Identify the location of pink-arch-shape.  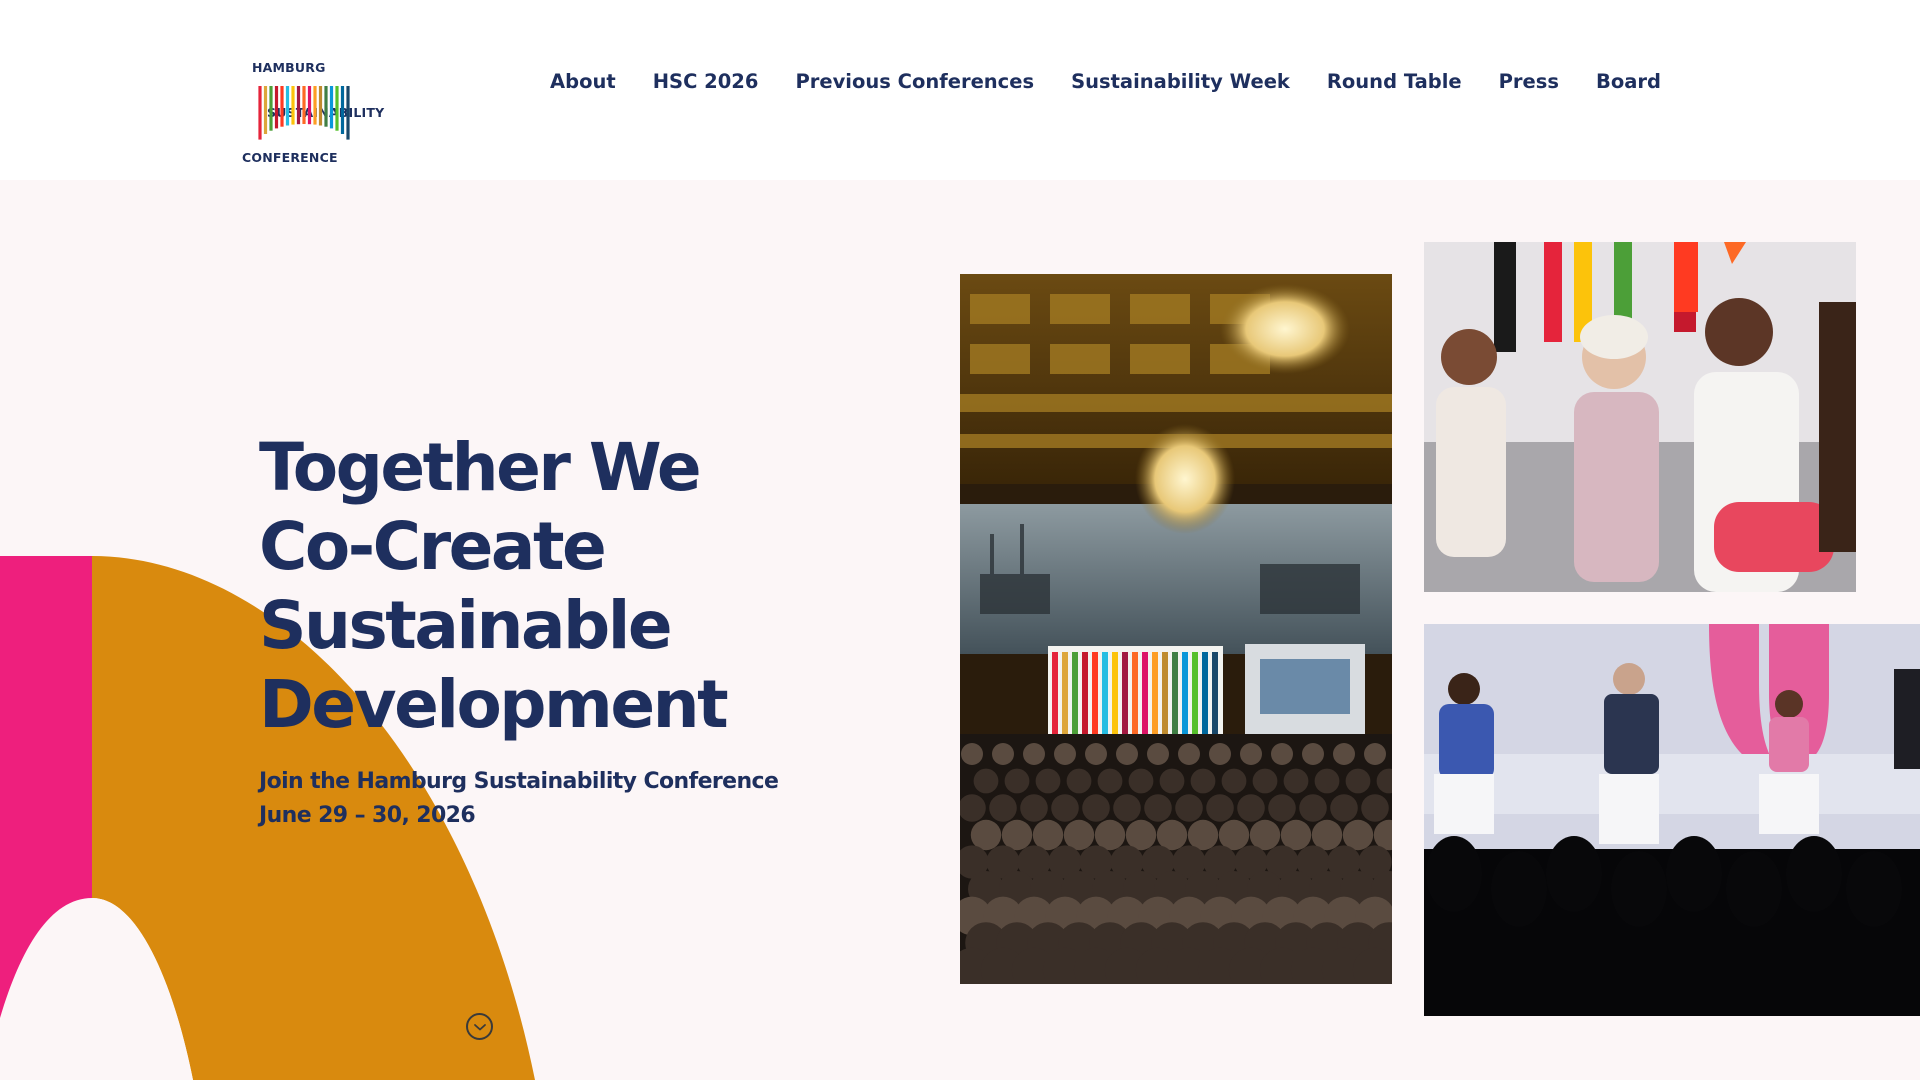
(46, 818).